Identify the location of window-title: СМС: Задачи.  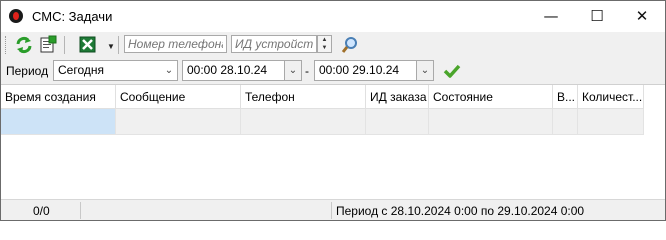
(72, 16).